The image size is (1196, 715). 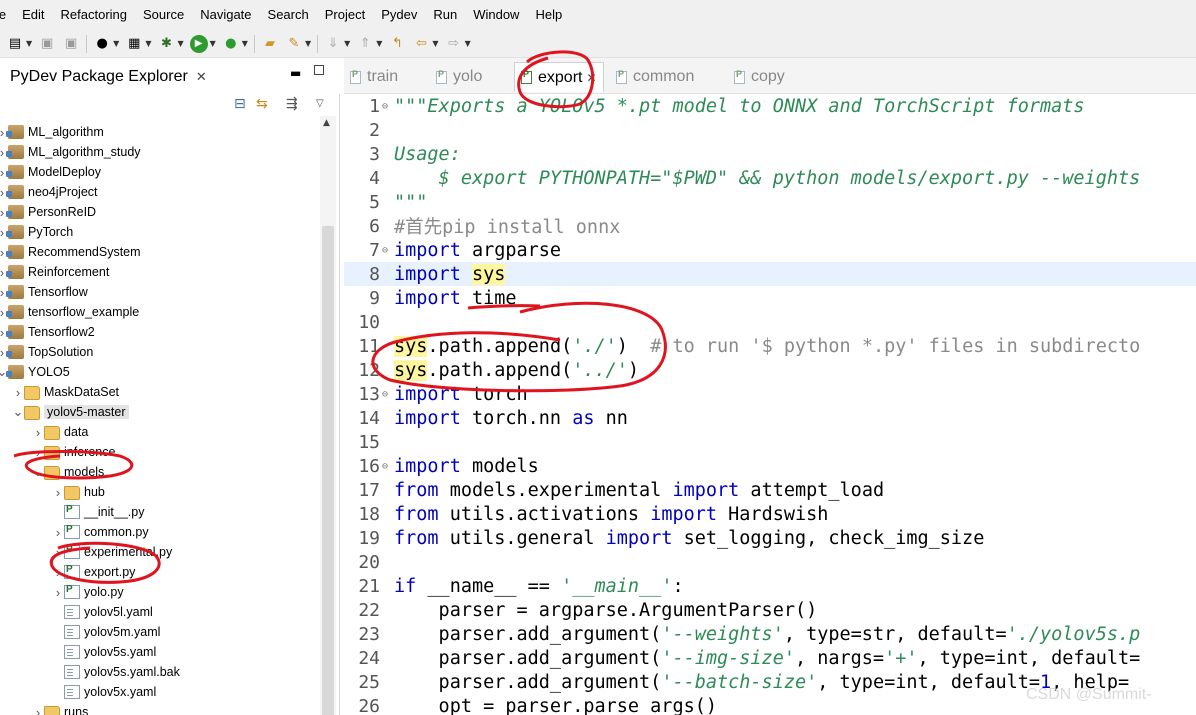 What do you see at coordinates (69, 312) in the screenshot?
I see `tree-item: › tensorflow_example` at bounding box center [69, 312].